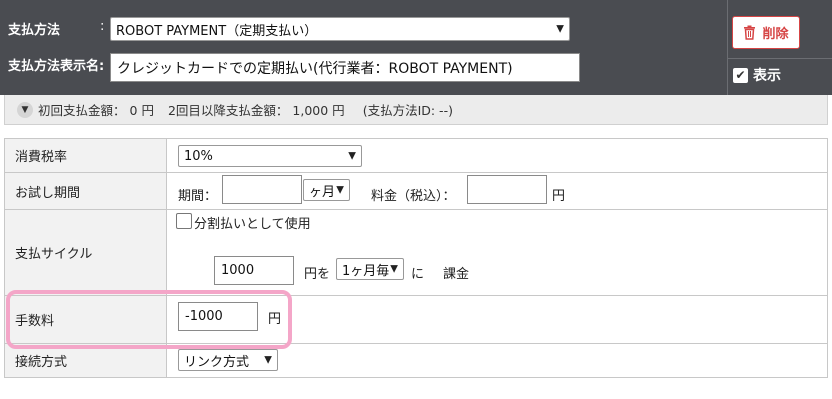 This screenshot has width=832, height=399. Describe the element at coordinates (775, 34) in the screenshot. I see `delete-label: 削除` at that location.